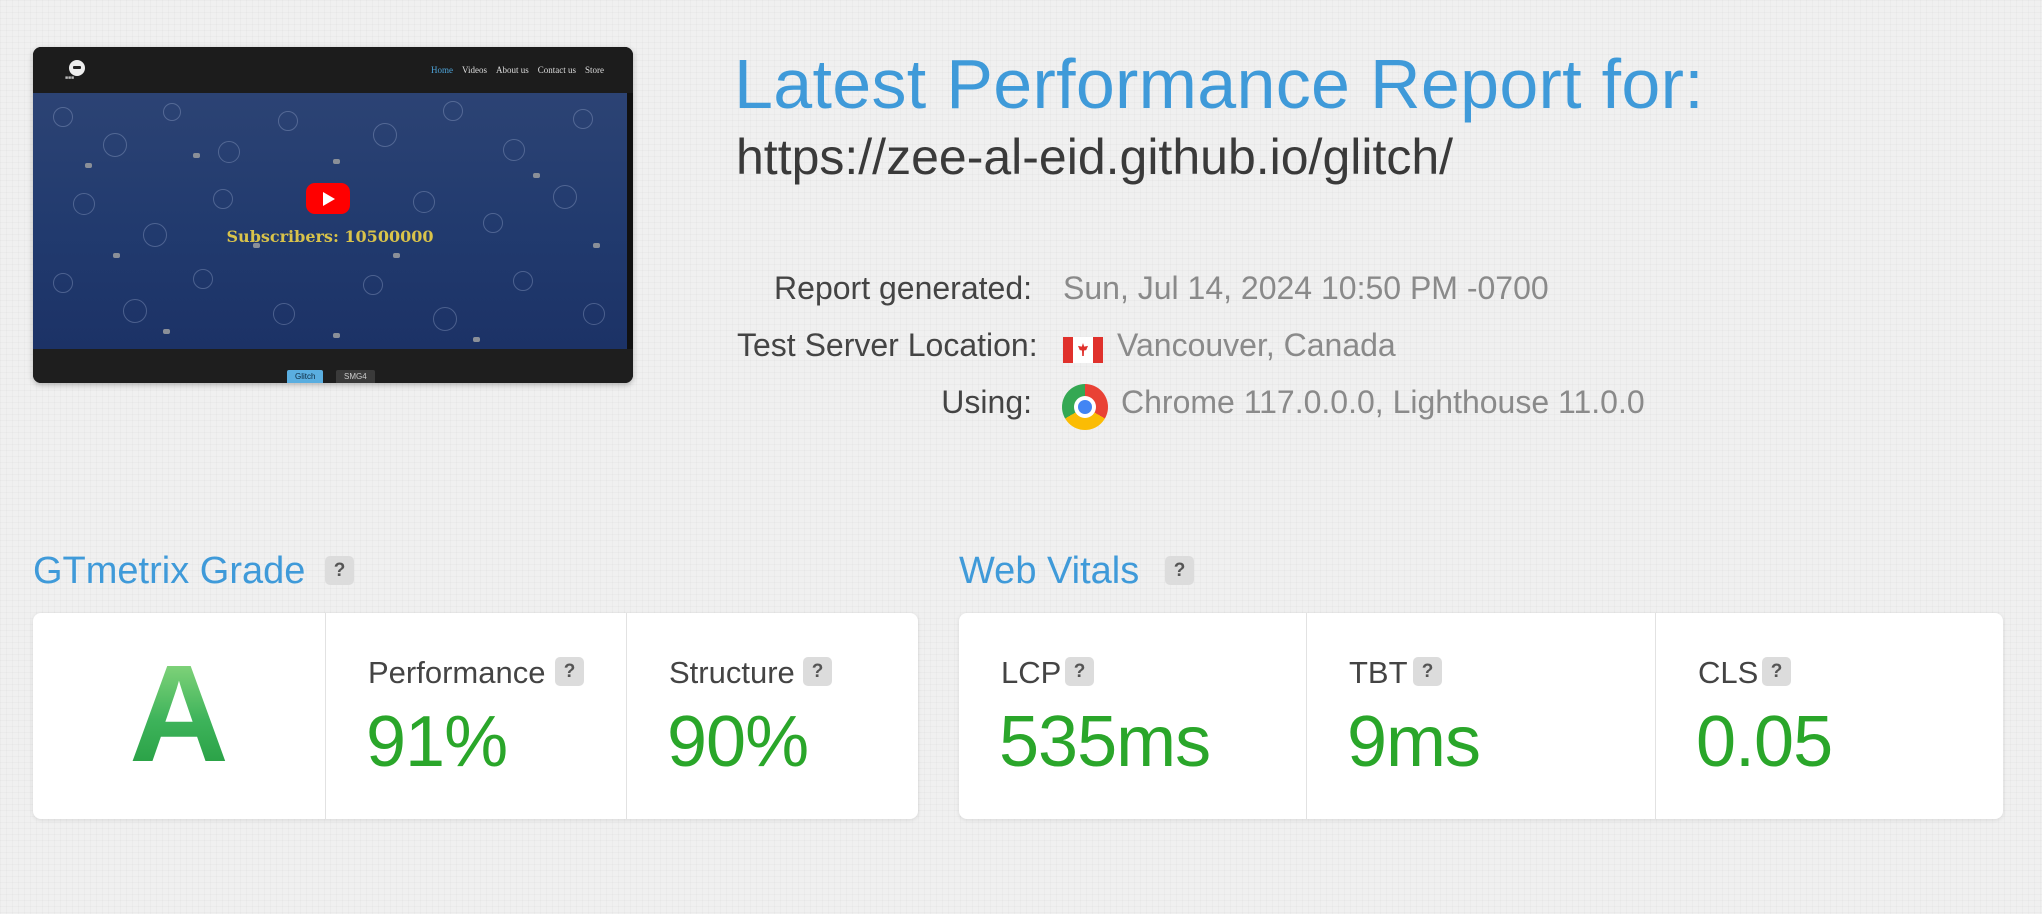 The height and width of the screenshot is (914, 2042). Describe the element at coordinates (1764, 742) in the screenshot. I see `cls-value: 0.05` at that location.